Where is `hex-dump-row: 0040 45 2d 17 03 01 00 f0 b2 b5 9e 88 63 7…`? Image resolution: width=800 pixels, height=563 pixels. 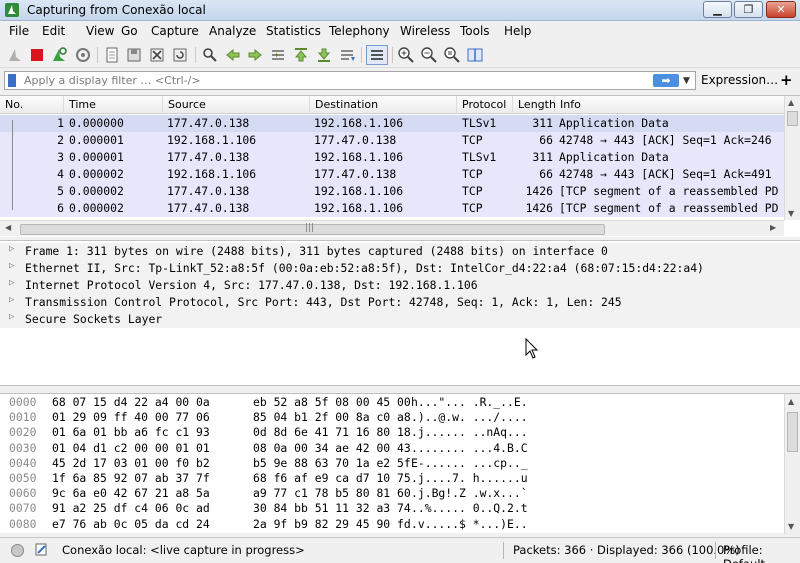
hex-dump-row: 0040 45 2d 17 03 01 00 f0 b2 b5 9e 88 63 7… is located at coordinates (392, 463).